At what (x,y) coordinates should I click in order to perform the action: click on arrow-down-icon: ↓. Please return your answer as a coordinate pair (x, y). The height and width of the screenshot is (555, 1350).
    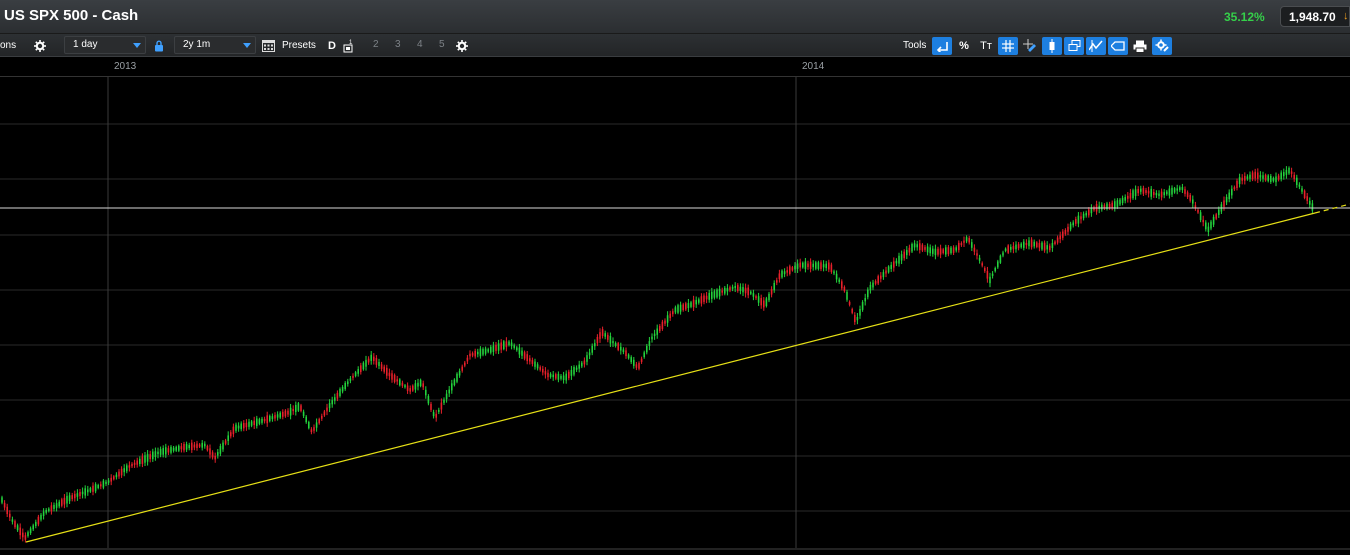
    Looking at the image, I should click on (1346, 16).